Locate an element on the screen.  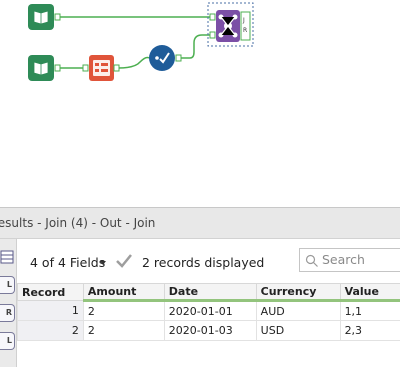
table-icon is located at coordinates (7, 257).